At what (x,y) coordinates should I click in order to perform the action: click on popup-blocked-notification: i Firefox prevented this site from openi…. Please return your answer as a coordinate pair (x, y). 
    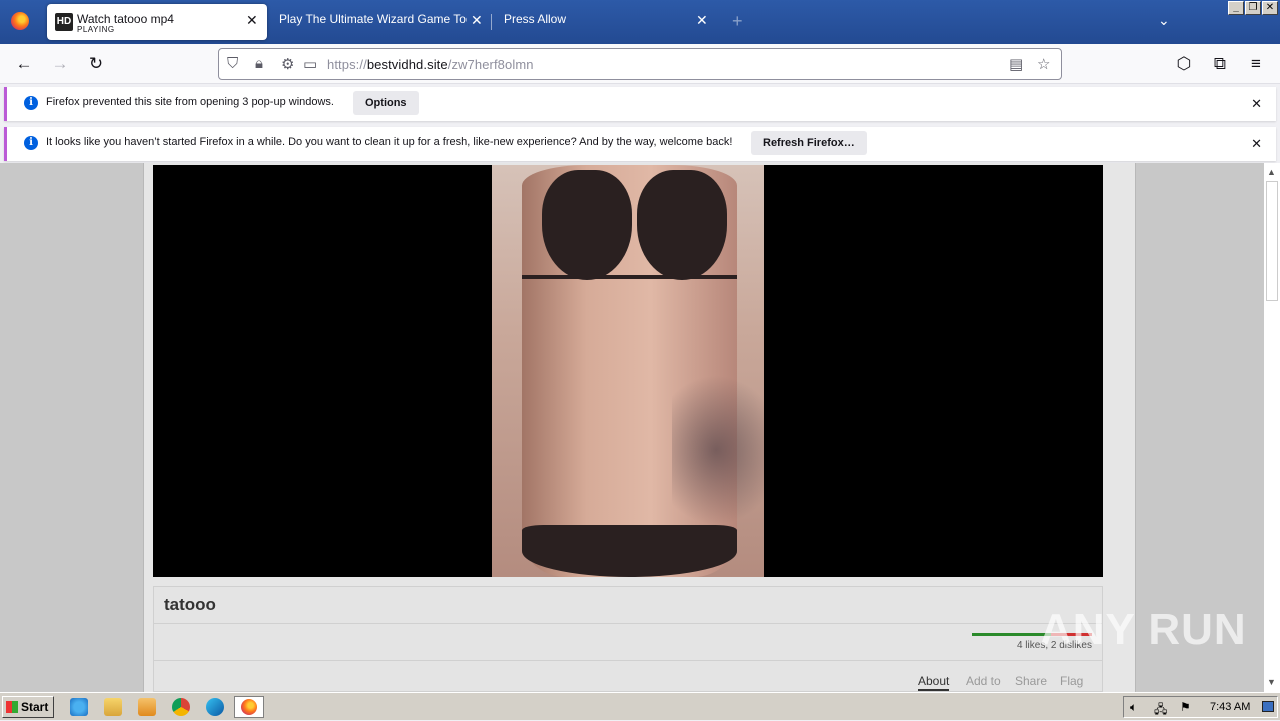
    Looking at the image, I should click on (640, 104).